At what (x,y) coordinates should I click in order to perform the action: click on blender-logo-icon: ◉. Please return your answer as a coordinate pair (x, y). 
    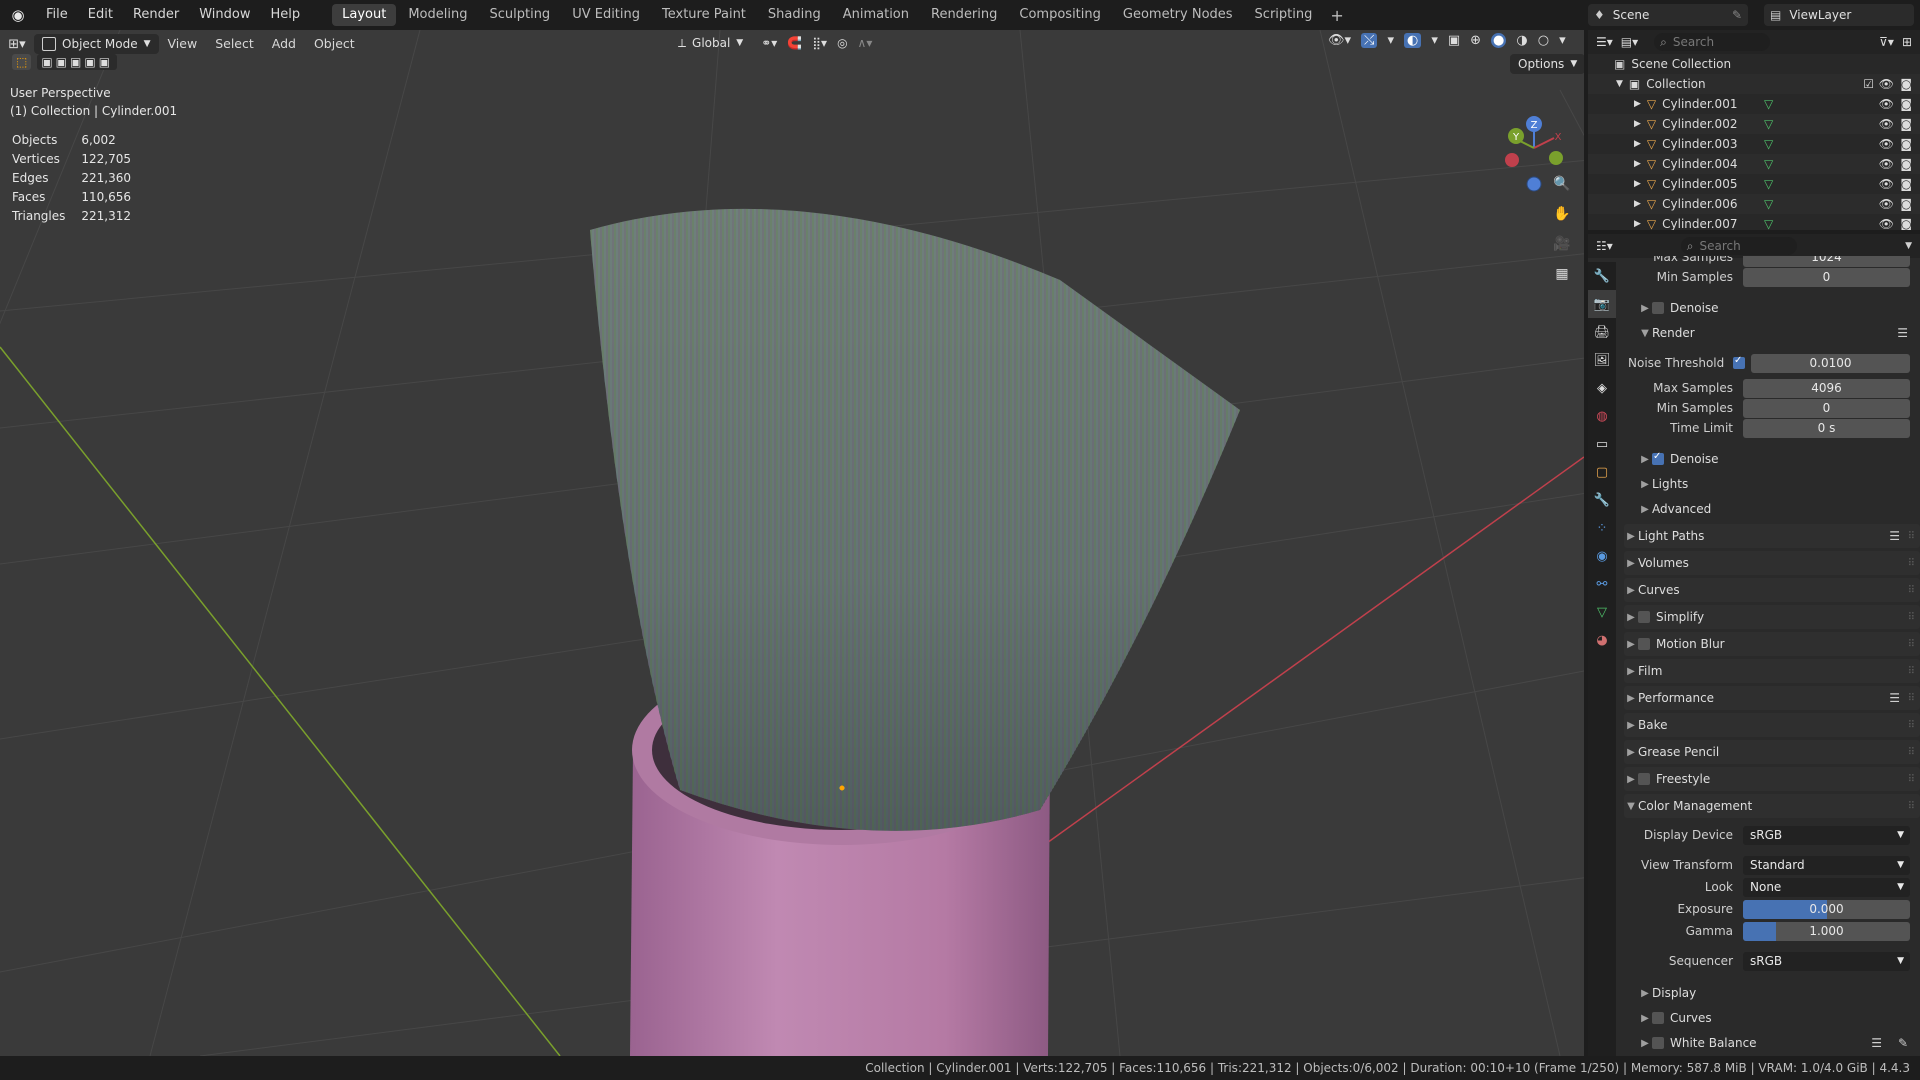
    Looking at the image, I should click on (18, 15).